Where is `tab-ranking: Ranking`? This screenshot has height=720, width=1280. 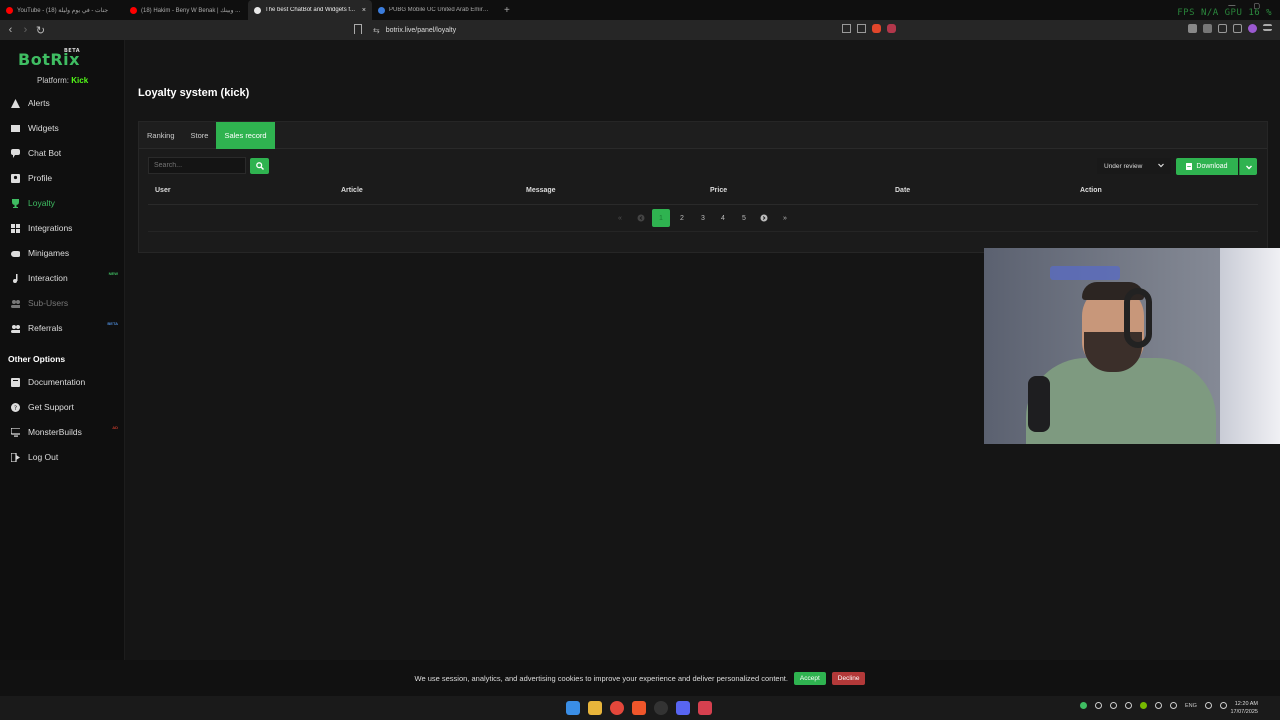
tab-ranking: Ranking is located at coordinates (161, 135).